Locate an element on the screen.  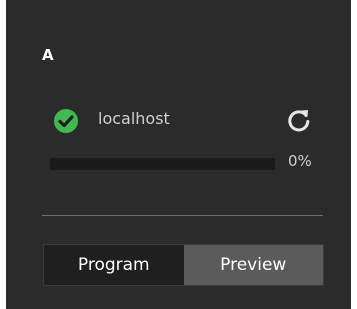
panel-title: A is located at coordinates (48, 55).